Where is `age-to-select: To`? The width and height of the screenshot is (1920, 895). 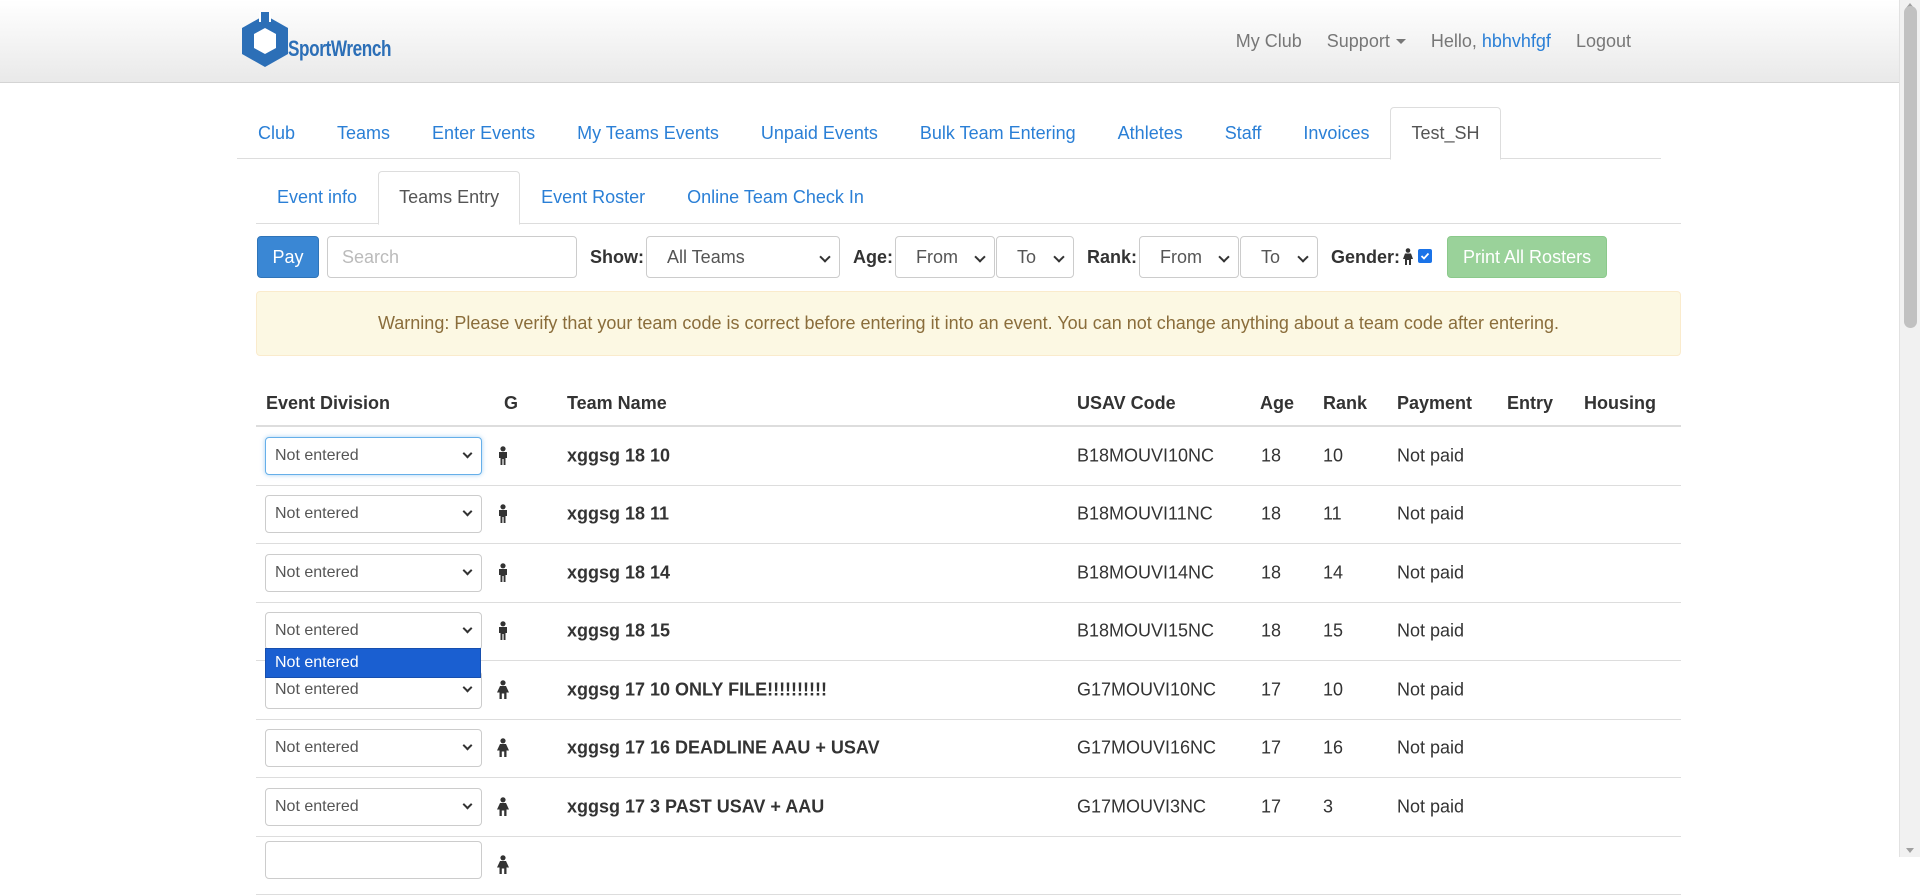
age-to-select: To is located at coordinates (1035, 257).